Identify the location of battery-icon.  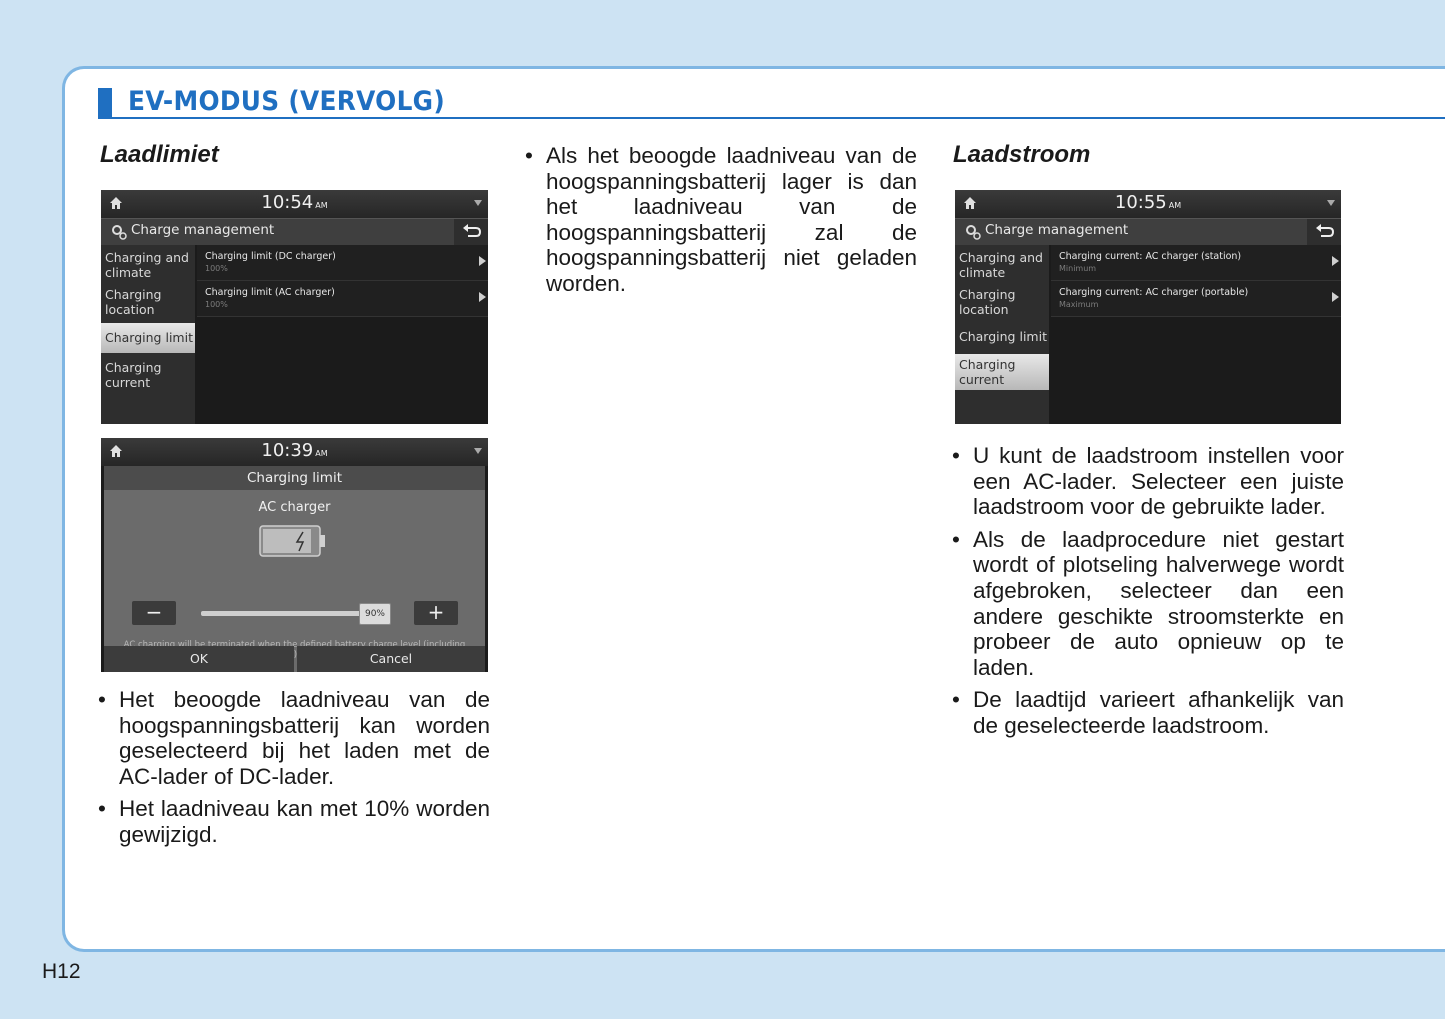
(292, 541).